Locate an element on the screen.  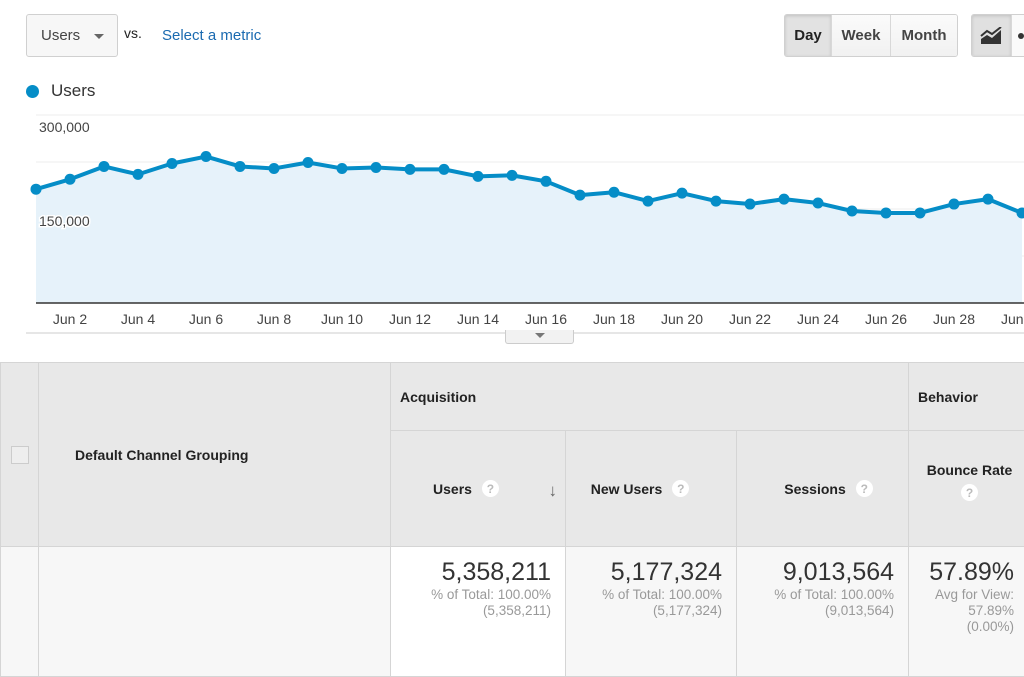
avg-delta: (0.00%) is located at coordinates (964, 627).